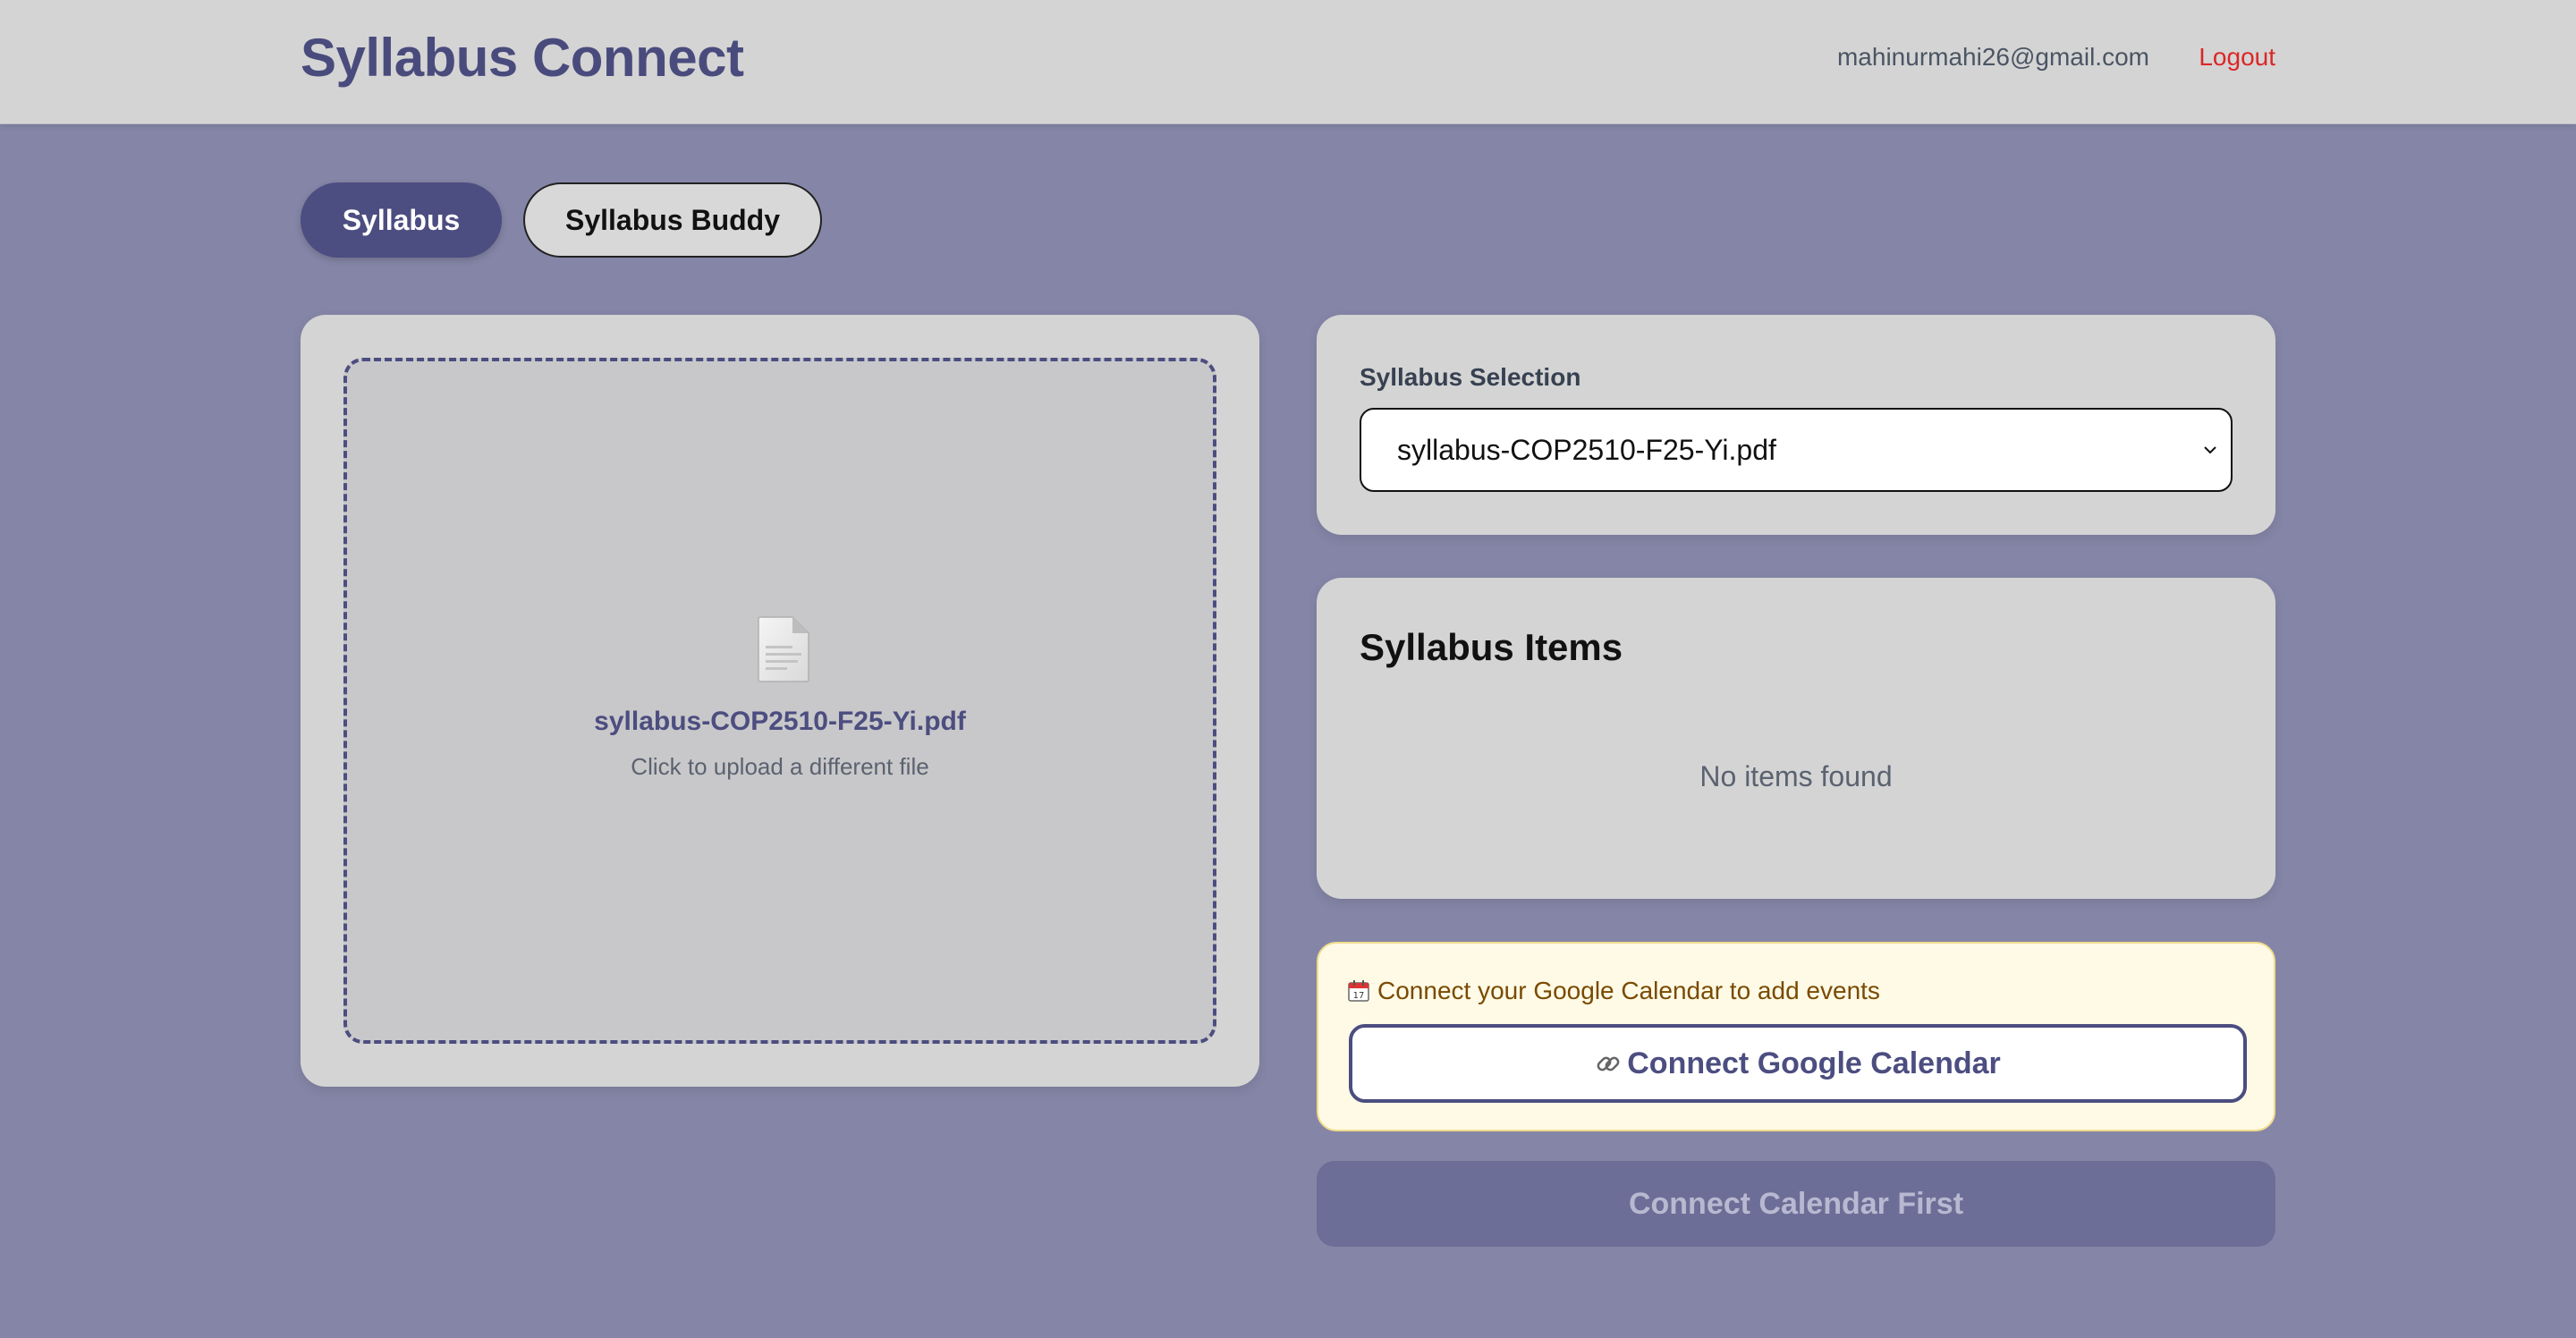 The width and height of the screenshot is (2576, 1338). Describe the element at coordinates (780, 766) in the screenshot. I see `upload-hint: Click to upload a different file` at that location.